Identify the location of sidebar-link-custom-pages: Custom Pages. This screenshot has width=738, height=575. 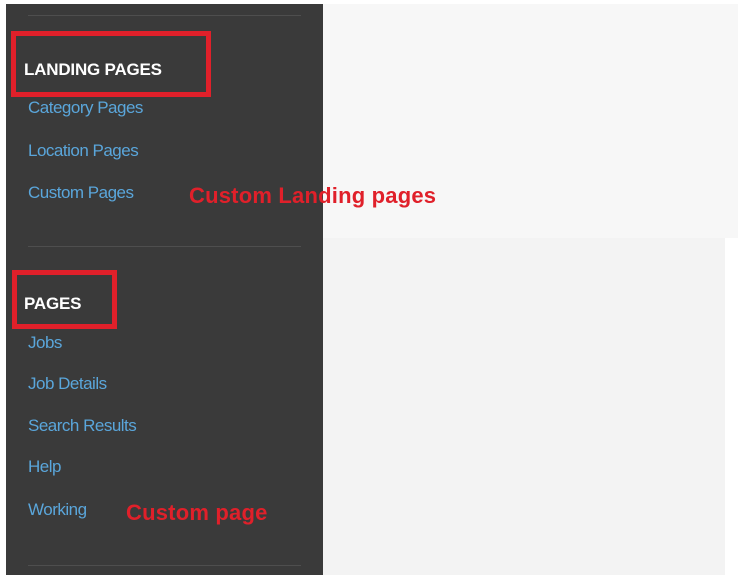
(81, 193).